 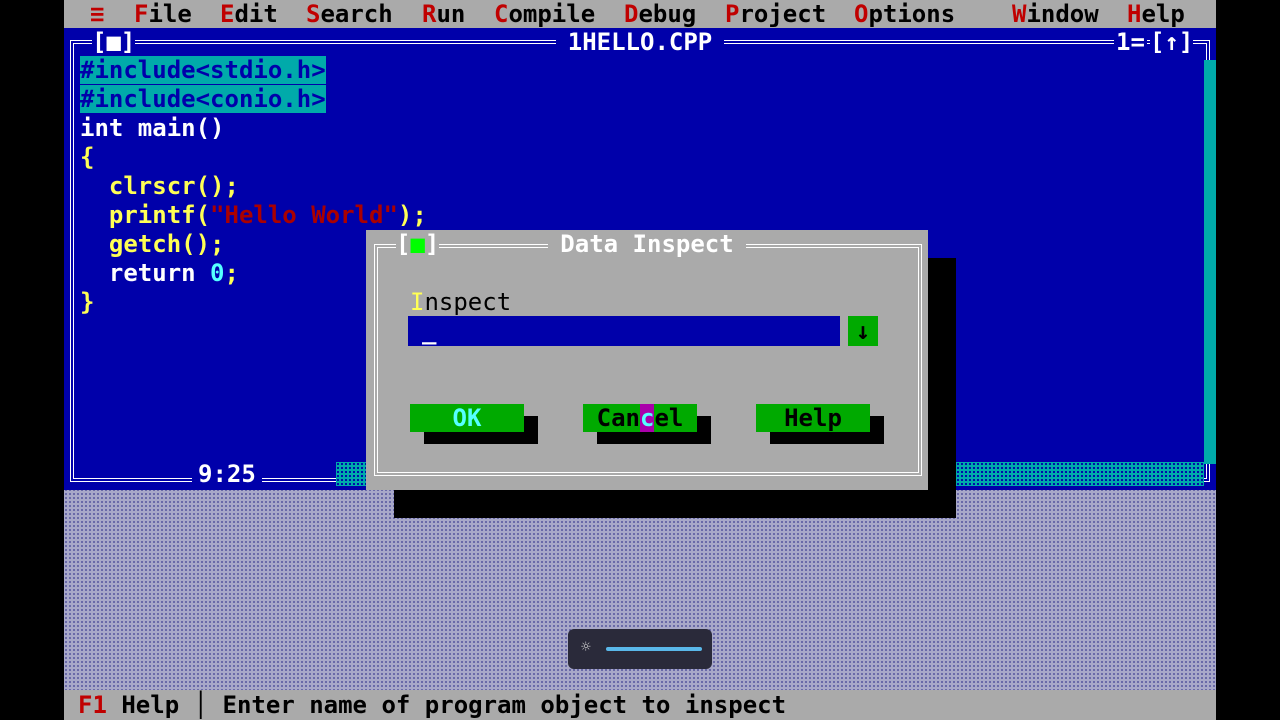 I want to click on inspect-input: _, so click(x=624, y=331).